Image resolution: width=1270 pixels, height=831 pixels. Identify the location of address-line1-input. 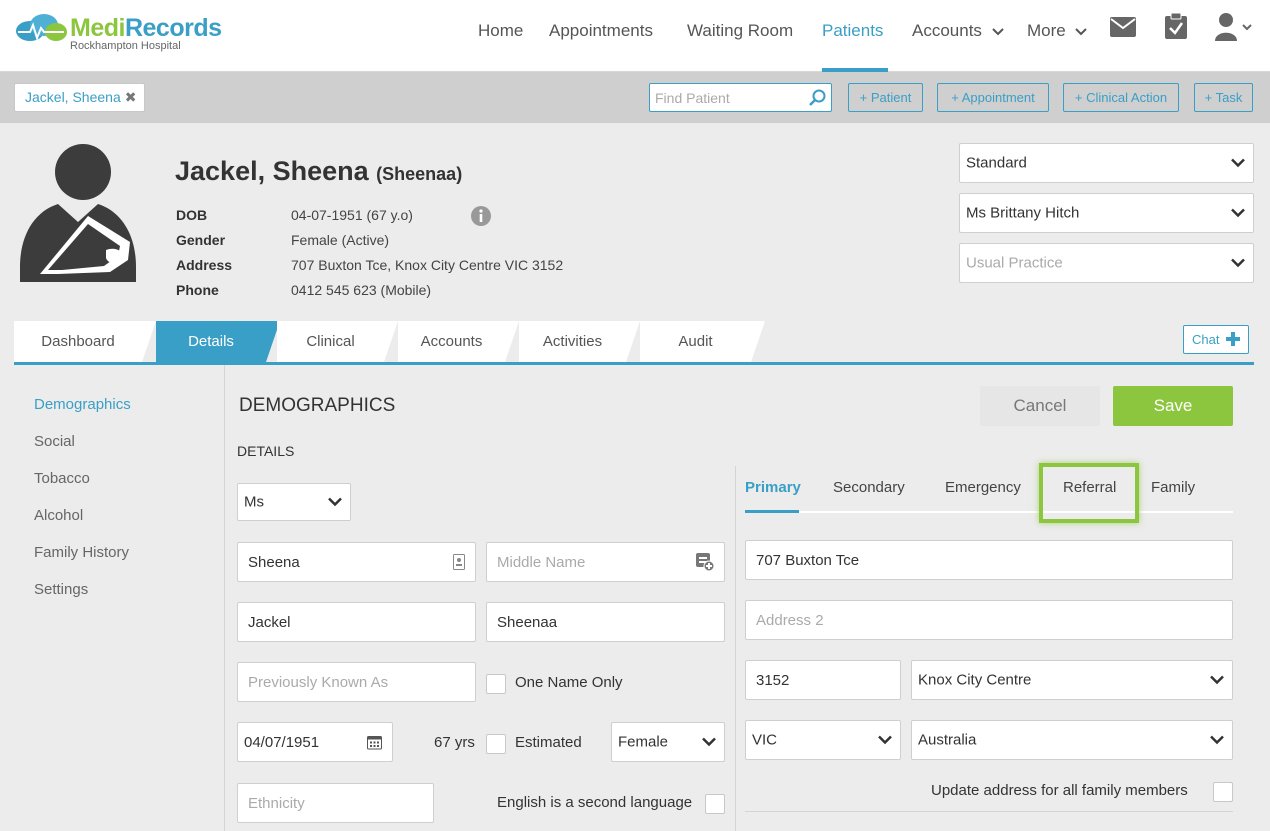
(989, 560).